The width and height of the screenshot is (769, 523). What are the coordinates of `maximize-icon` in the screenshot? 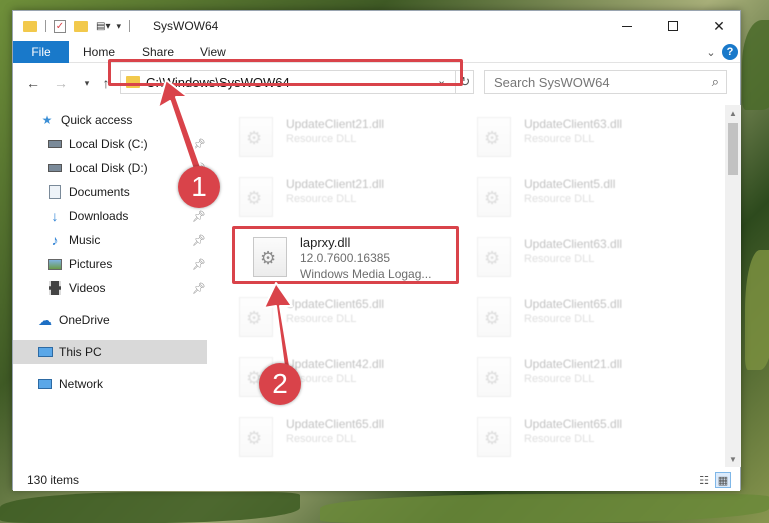 It's located at (673, 26).